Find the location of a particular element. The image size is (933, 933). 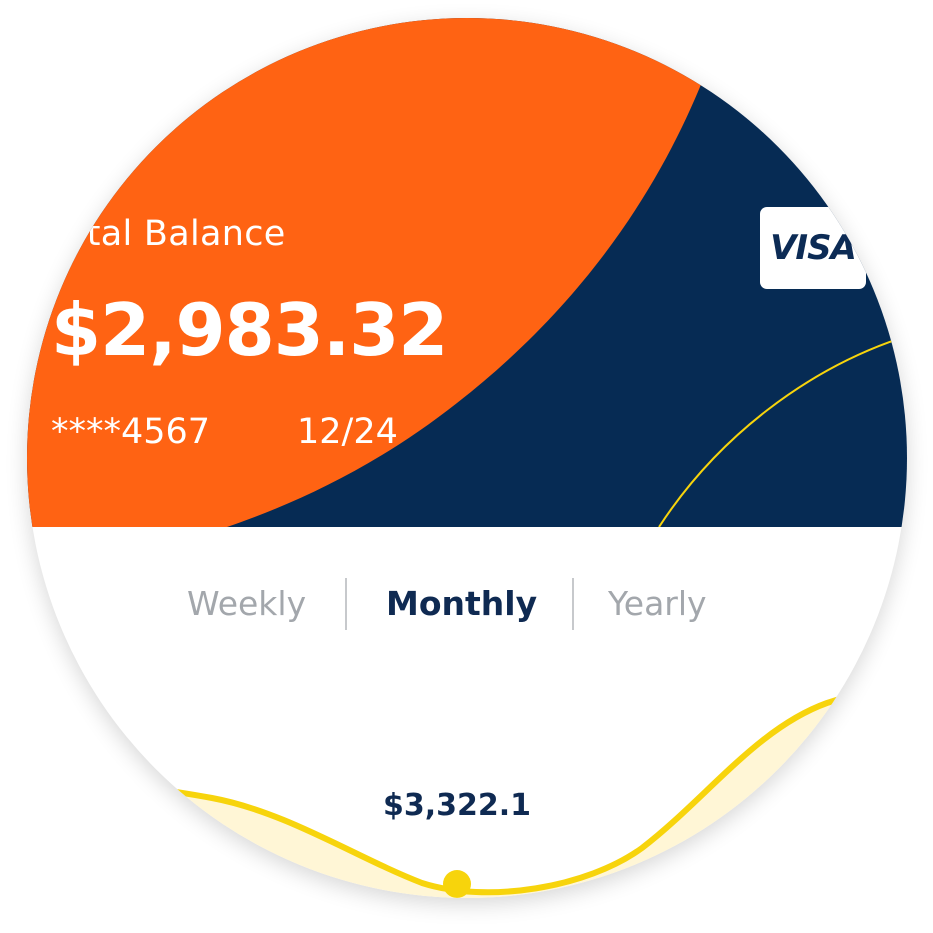

period-tabs: Weekly Monthly Yearly is located at coordinates (467, 606).